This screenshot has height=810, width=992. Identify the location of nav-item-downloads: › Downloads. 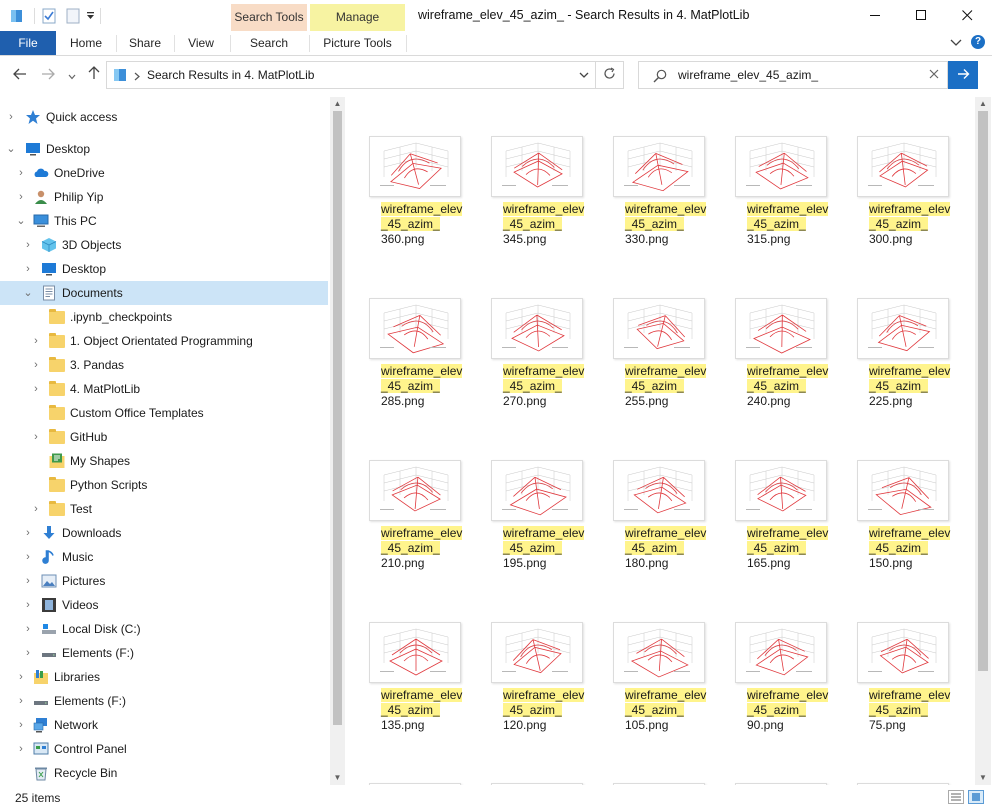
(164, 533).